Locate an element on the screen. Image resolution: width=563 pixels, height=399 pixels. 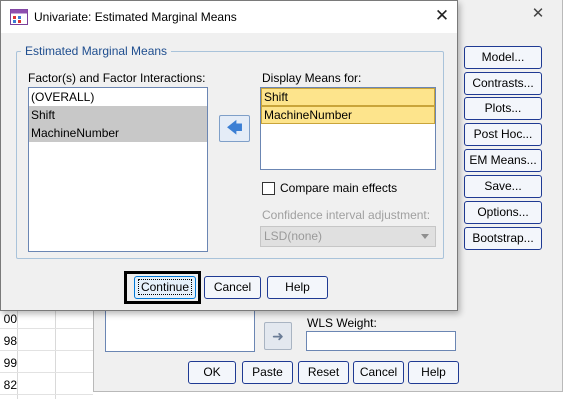
continue-label: Continue is located at coordinates (165, 287).